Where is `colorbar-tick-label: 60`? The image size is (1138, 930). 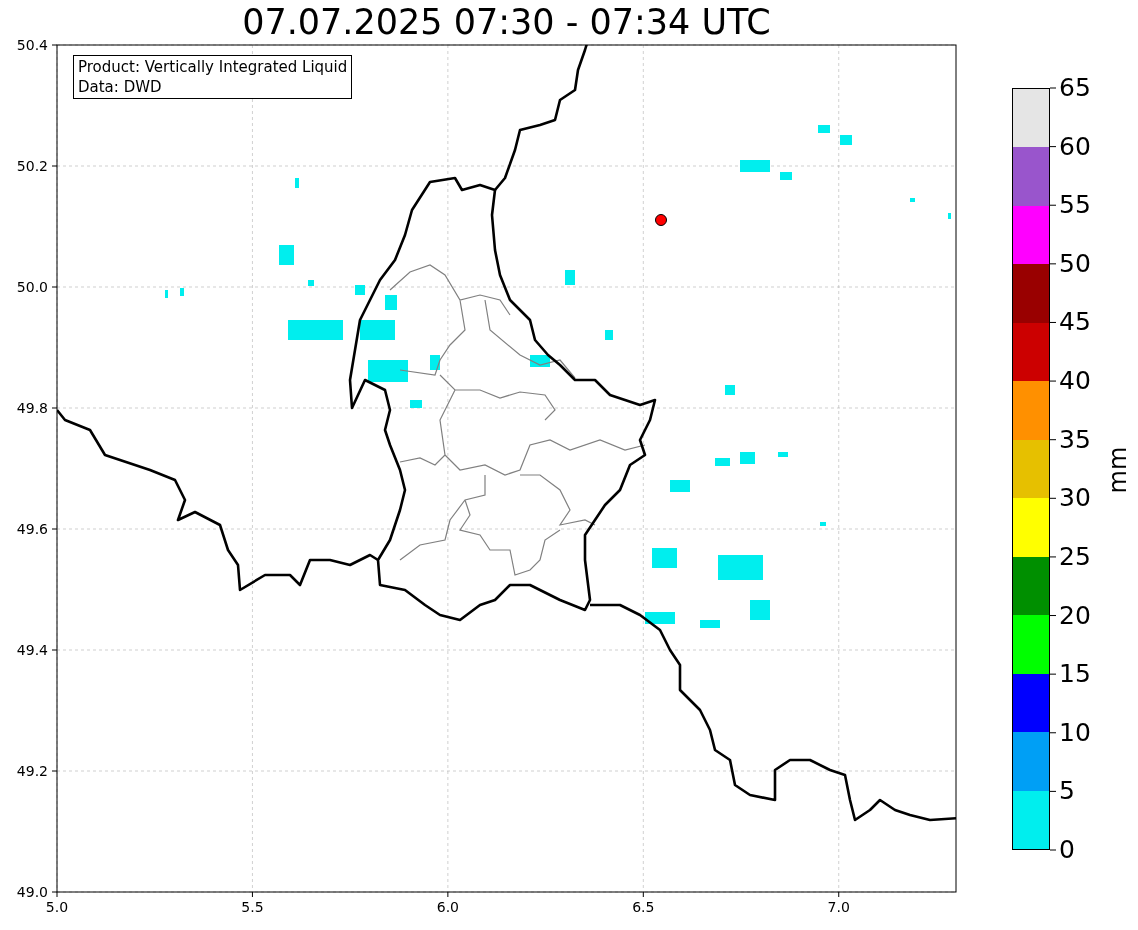
colorbar-tick-label: 60 is located at coordinates (1075, 146).